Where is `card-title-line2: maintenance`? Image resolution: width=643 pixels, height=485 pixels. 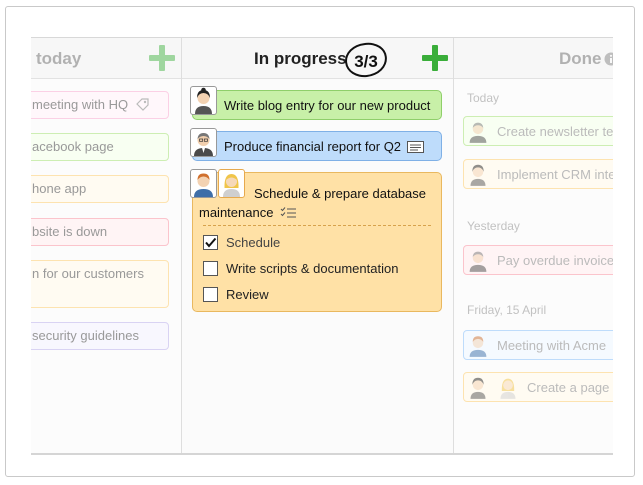 card-title-line2: maintenance is located at coordinates (248, 212).